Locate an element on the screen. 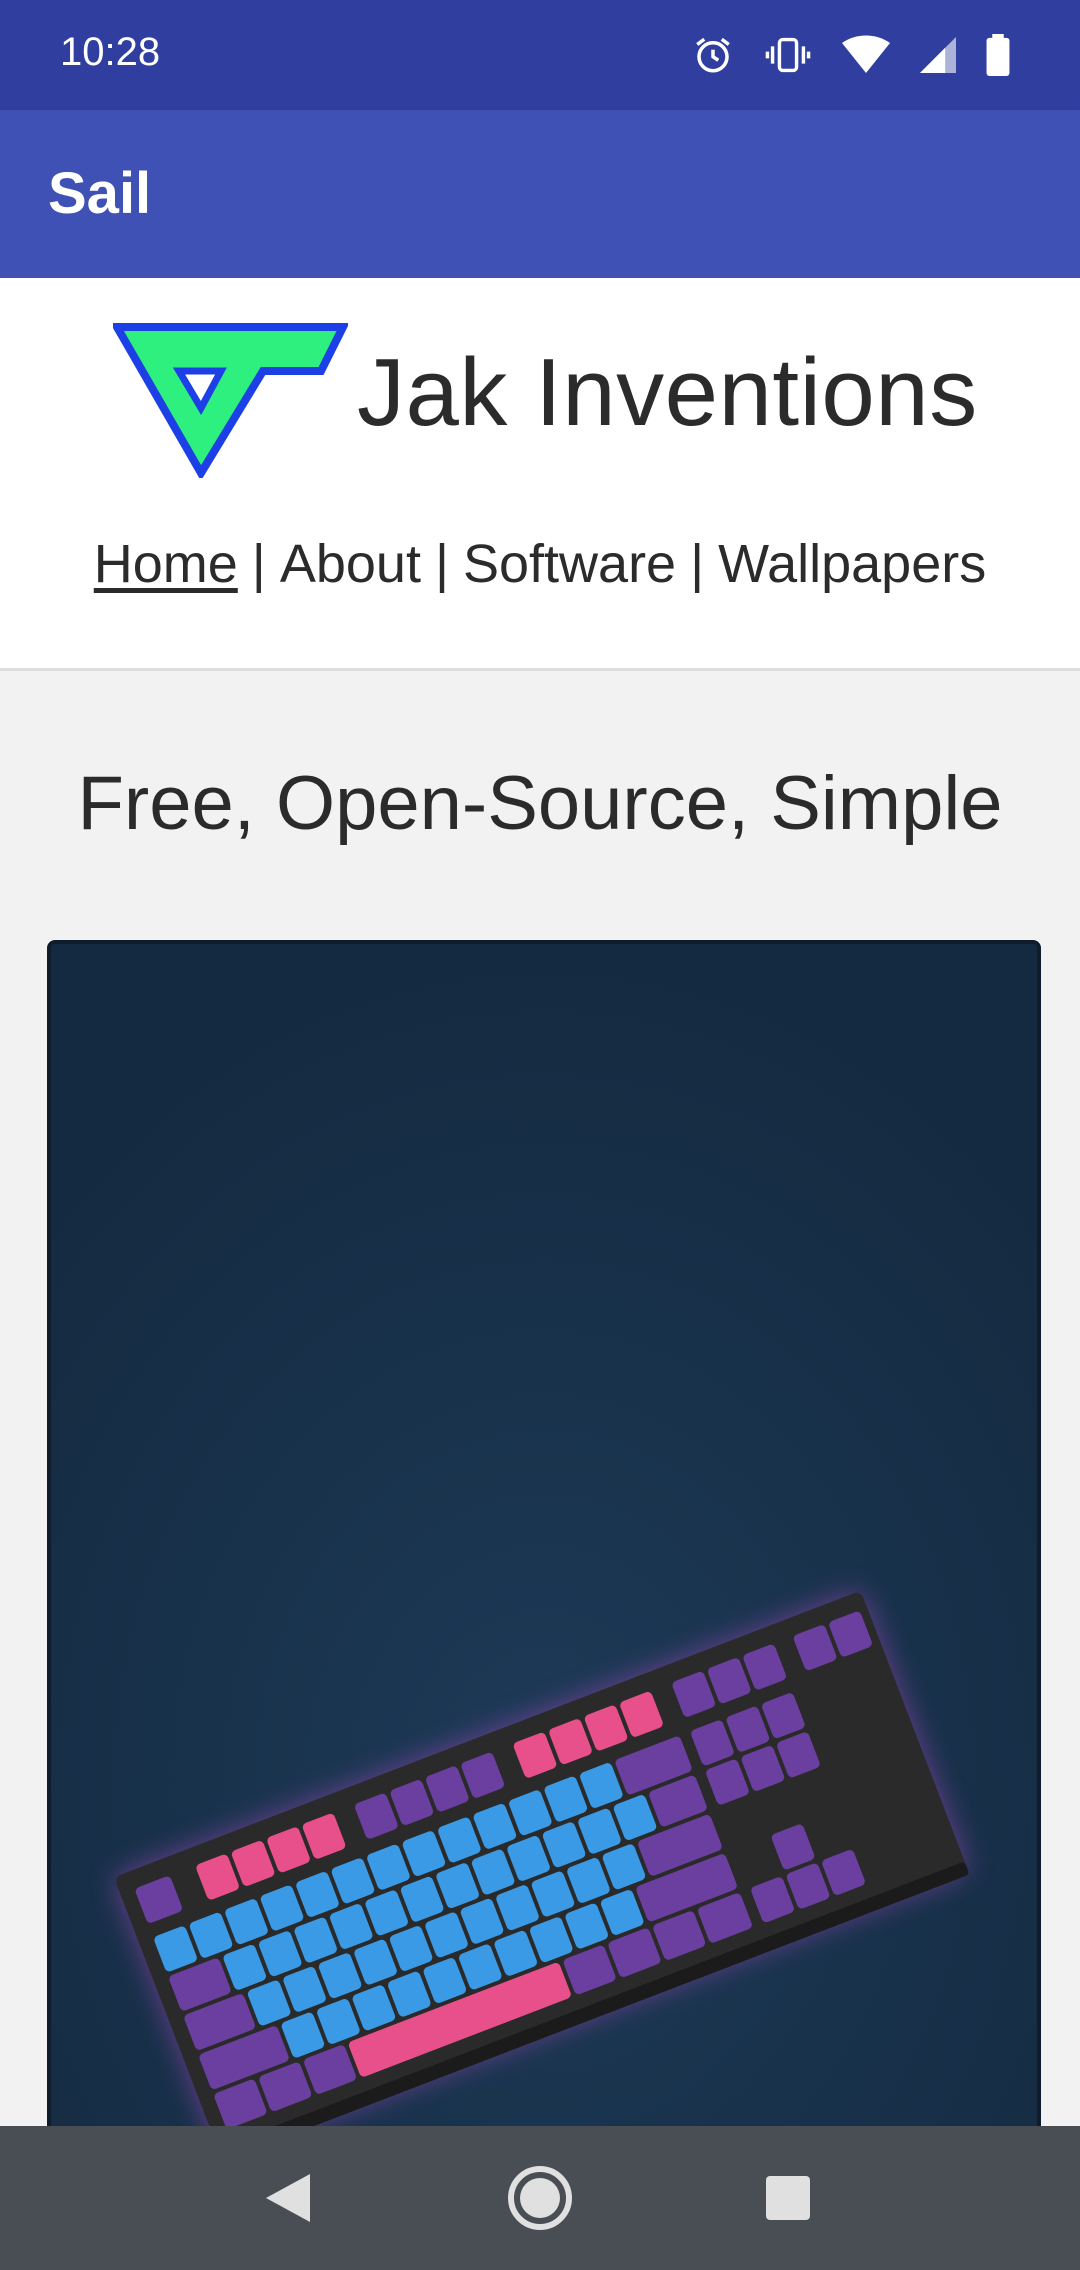  vibrate-icon is located at coordinates (788, 55).